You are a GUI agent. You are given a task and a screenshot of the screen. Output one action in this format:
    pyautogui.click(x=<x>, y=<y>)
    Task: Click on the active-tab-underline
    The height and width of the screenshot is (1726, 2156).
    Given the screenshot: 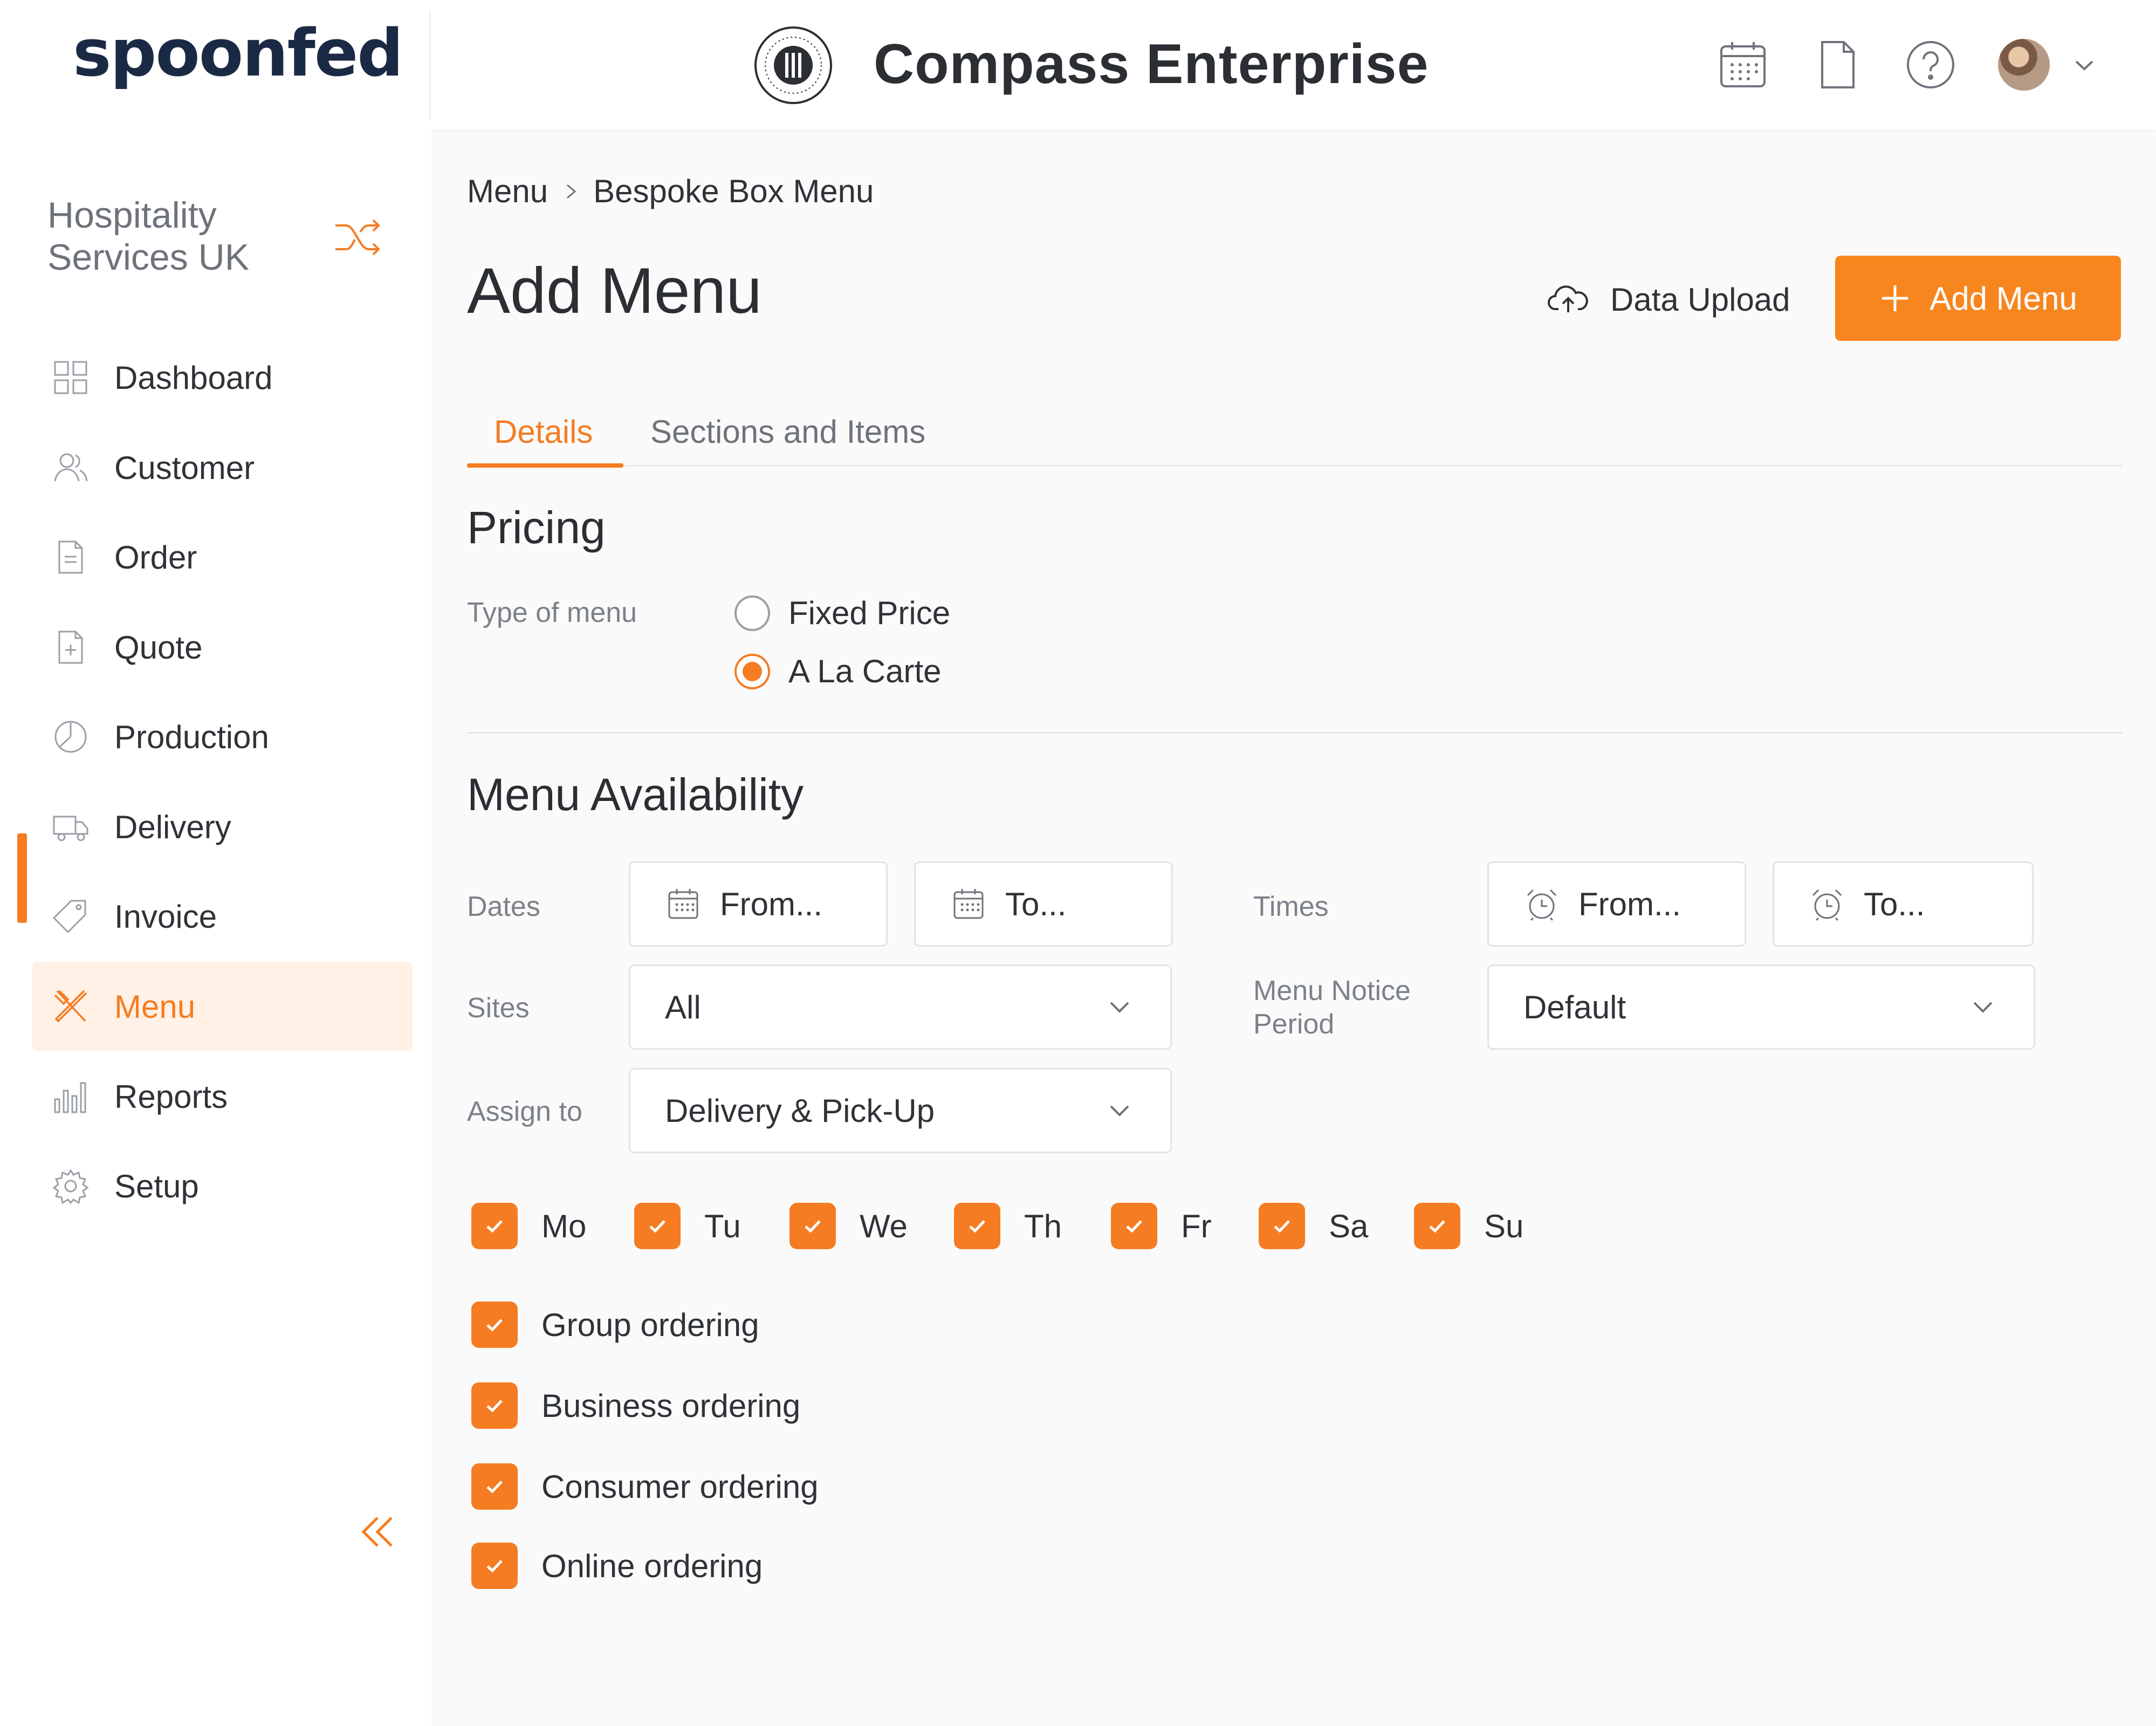 What is the action you would take?
    pyautogui.click(x=545, y=466)
    